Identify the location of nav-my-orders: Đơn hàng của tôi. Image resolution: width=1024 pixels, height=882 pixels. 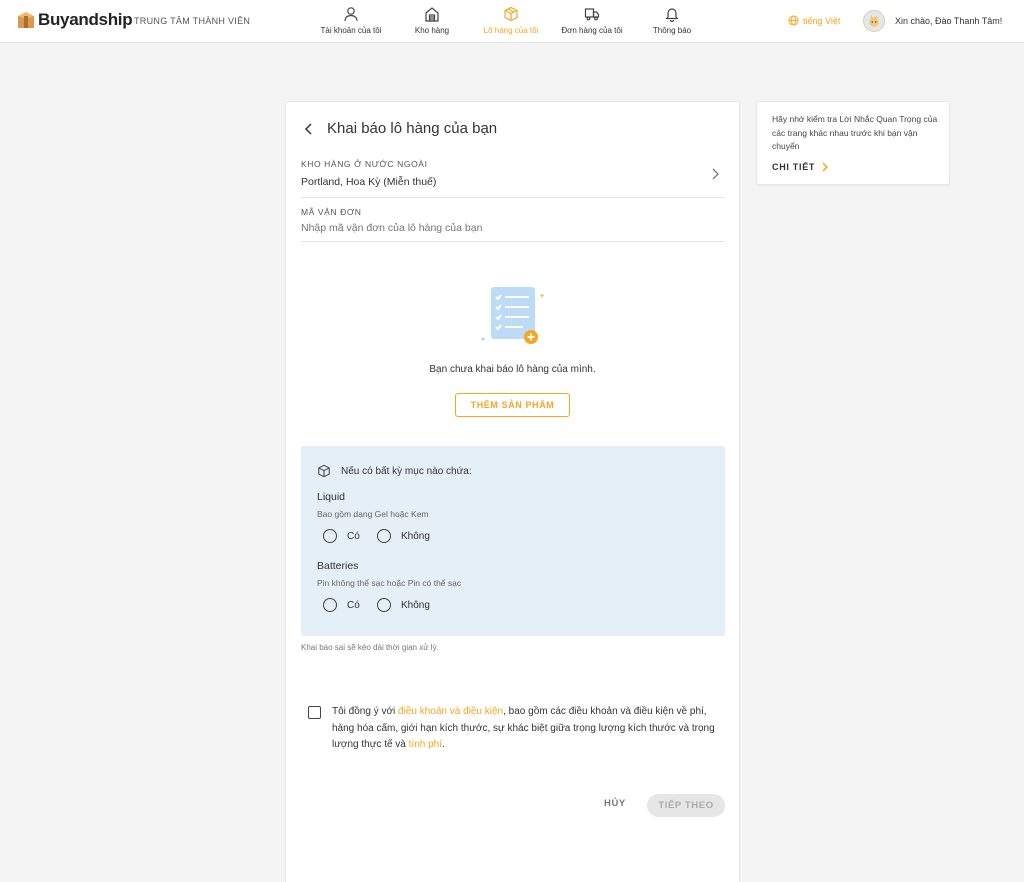
(592, 20).